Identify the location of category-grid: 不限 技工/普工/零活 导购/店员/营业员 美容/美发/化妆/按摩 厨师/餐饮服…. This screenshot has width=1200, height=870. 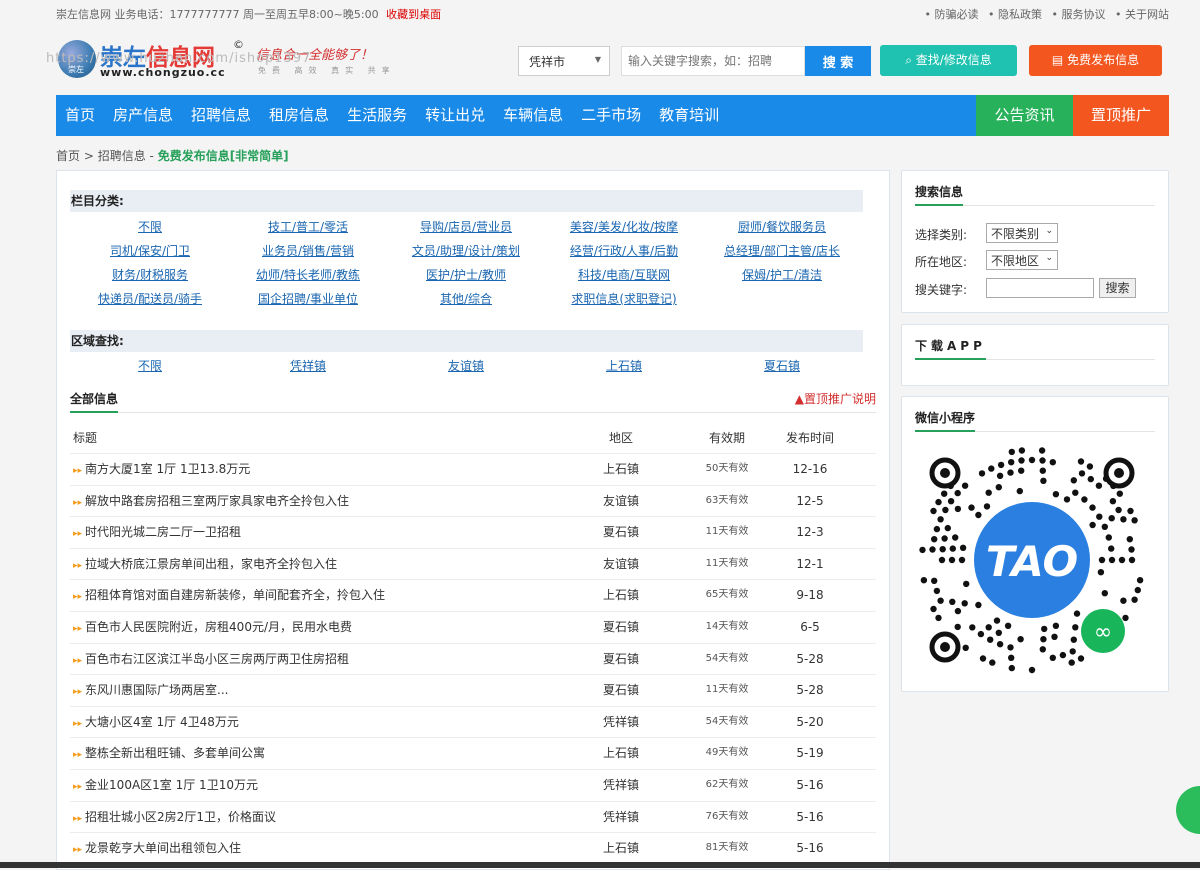
(466, 263).